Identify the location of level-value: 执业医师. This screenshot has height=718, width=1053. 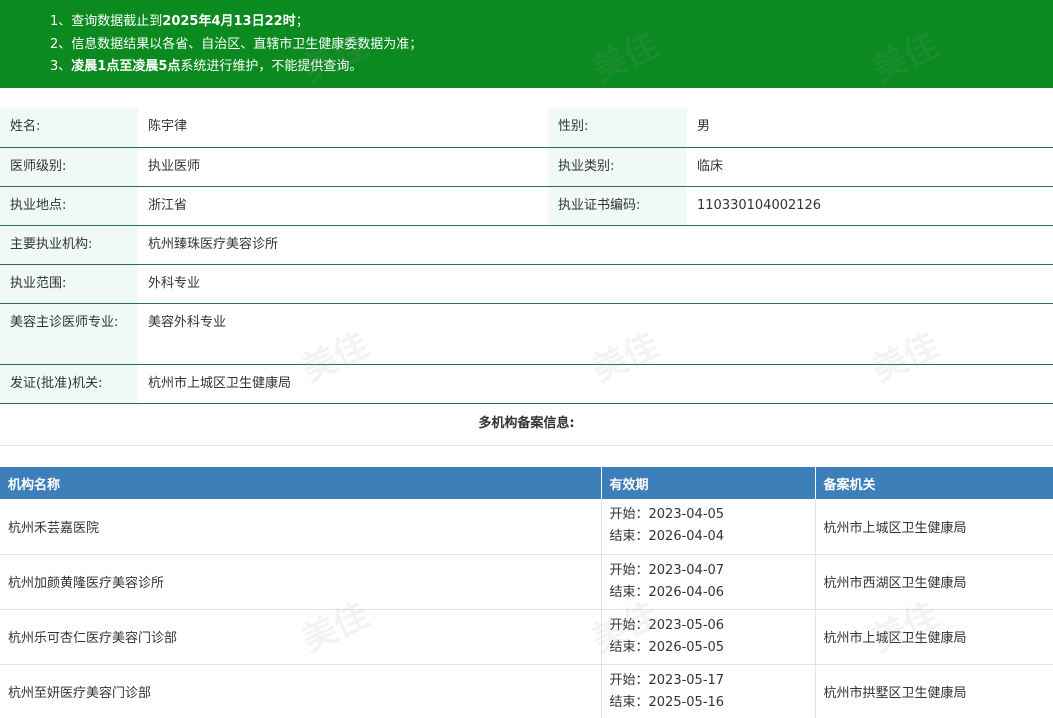
(343, 167).